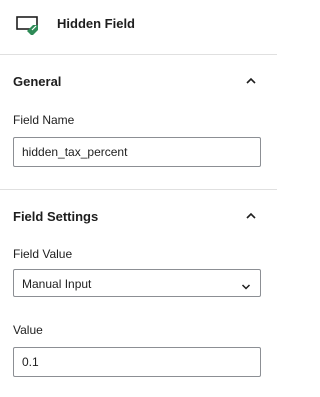 The image size is (320, 397). I want to click on field-settings-panel-toggle: Field Settings, so click(138, 216).